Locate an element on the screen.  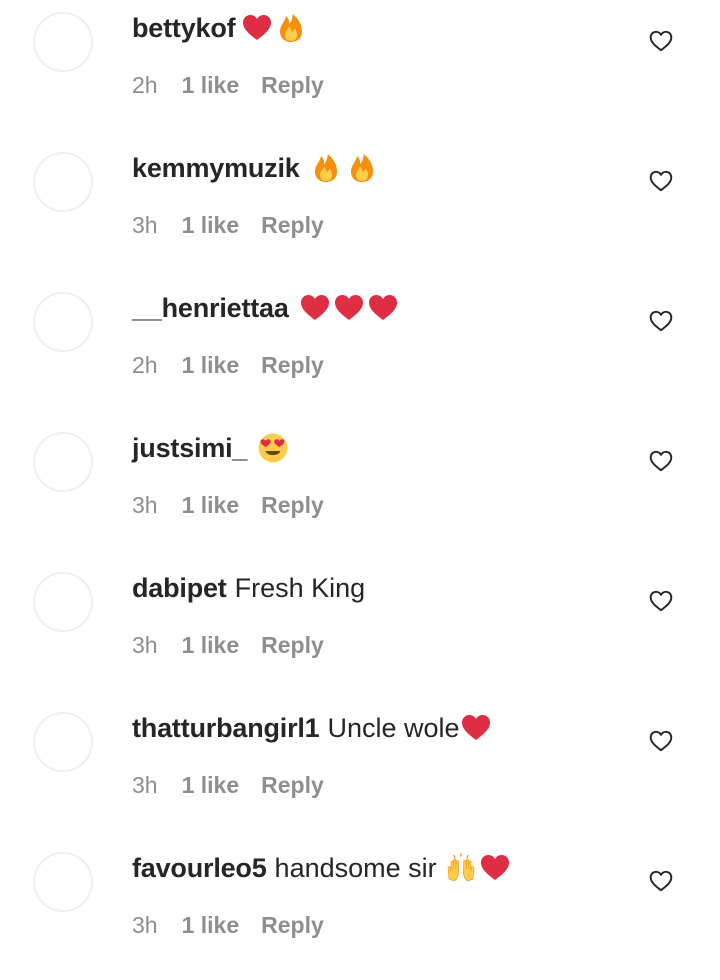
comment-text-line: justsimi_ is located at coordinates (211, 448).